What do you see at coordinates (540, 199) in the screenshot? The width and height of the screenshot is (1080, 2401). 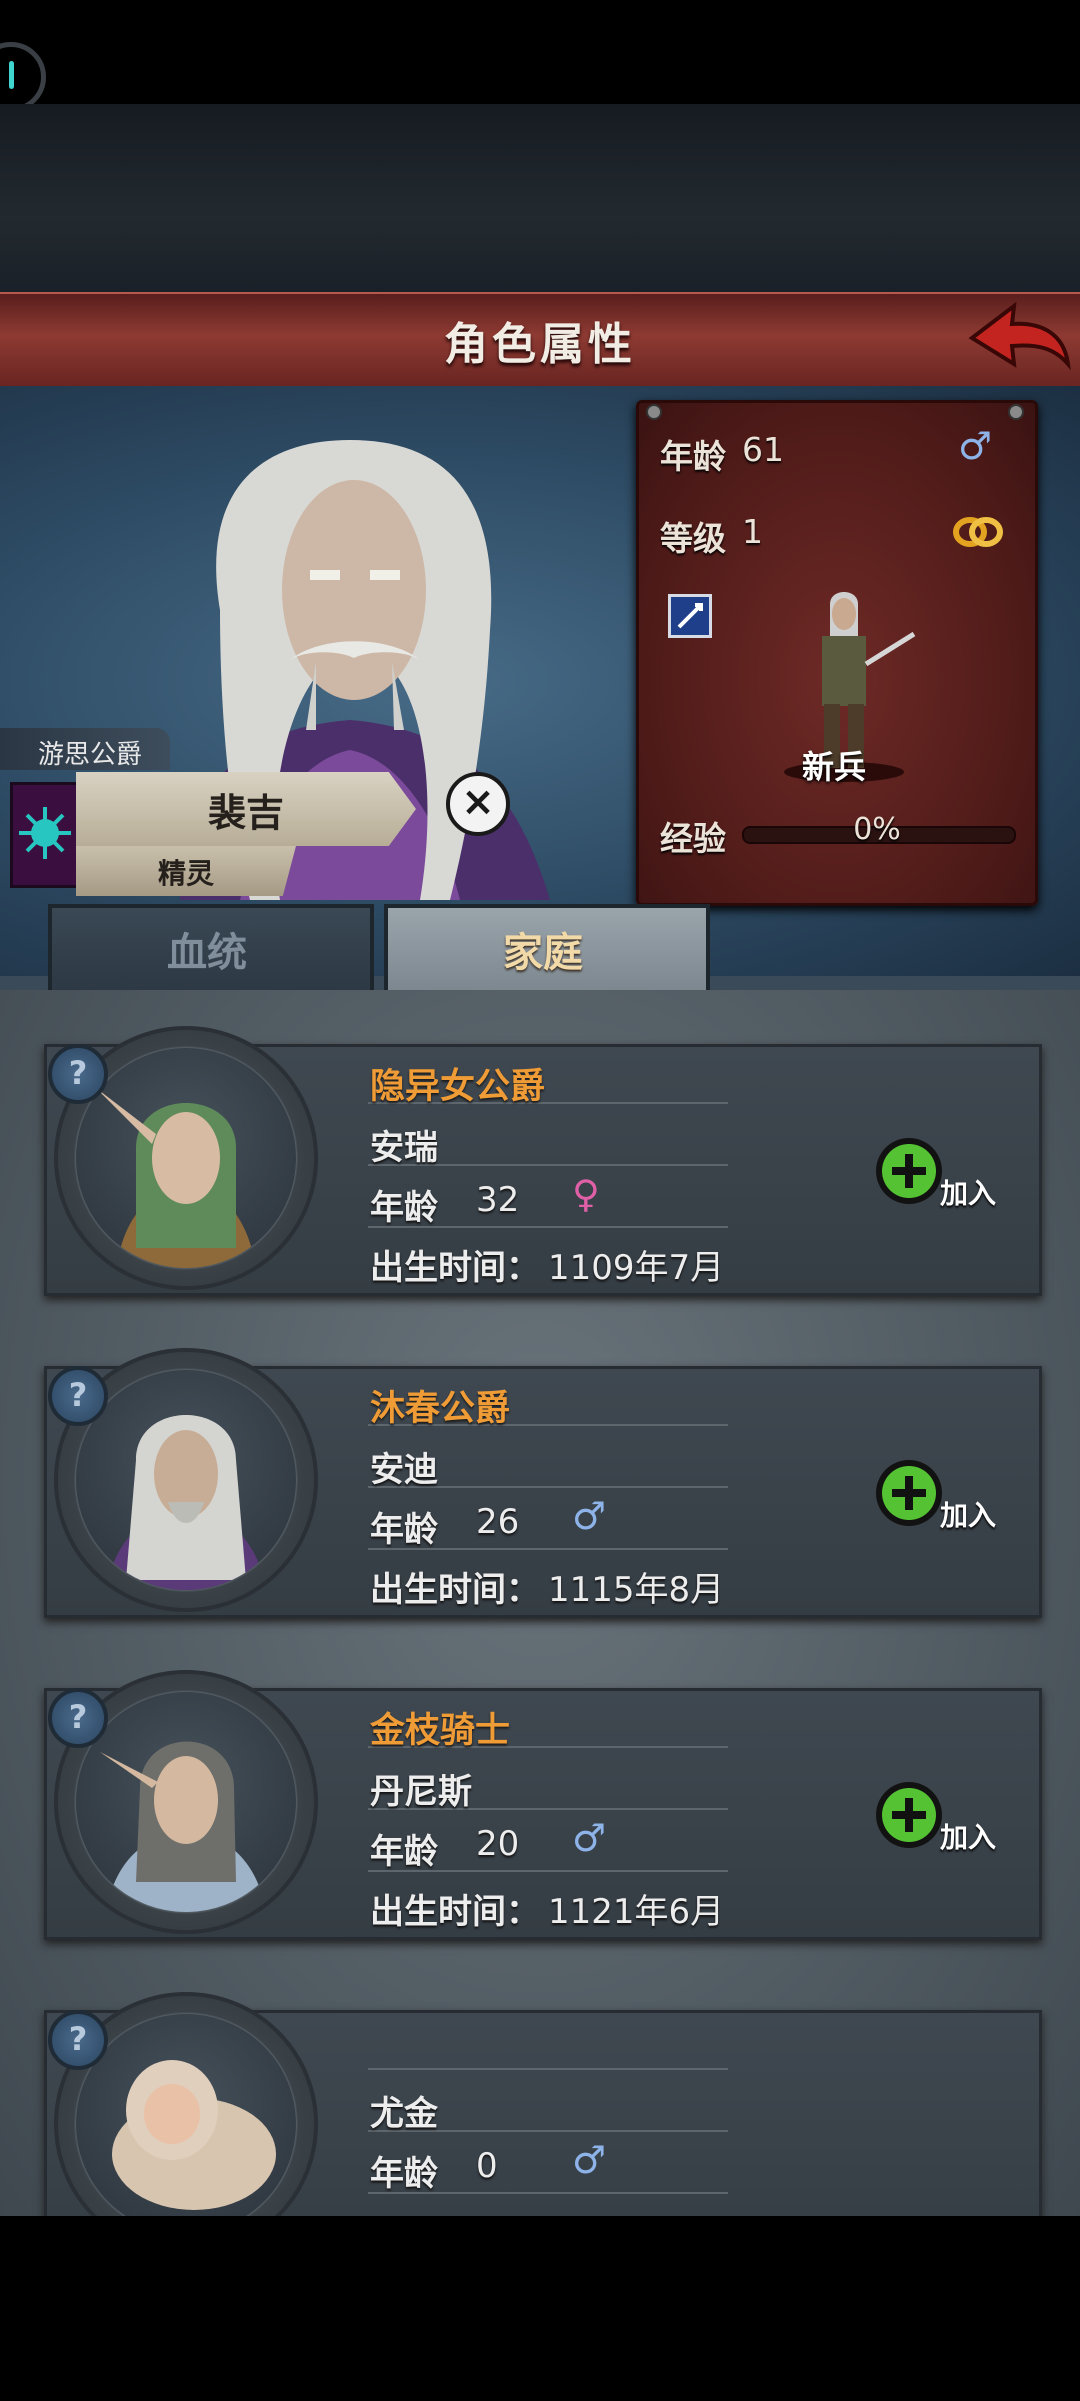 I see `top-background` at bounding box center [540, 199].